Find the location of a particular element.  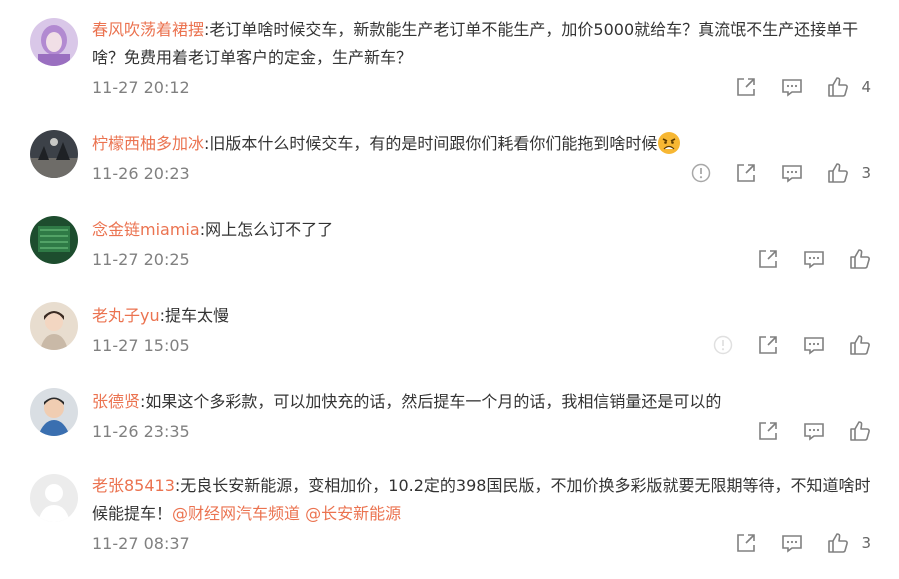

comment-timestamp: 11-26 23:35 is located at coordinates (141, 431).